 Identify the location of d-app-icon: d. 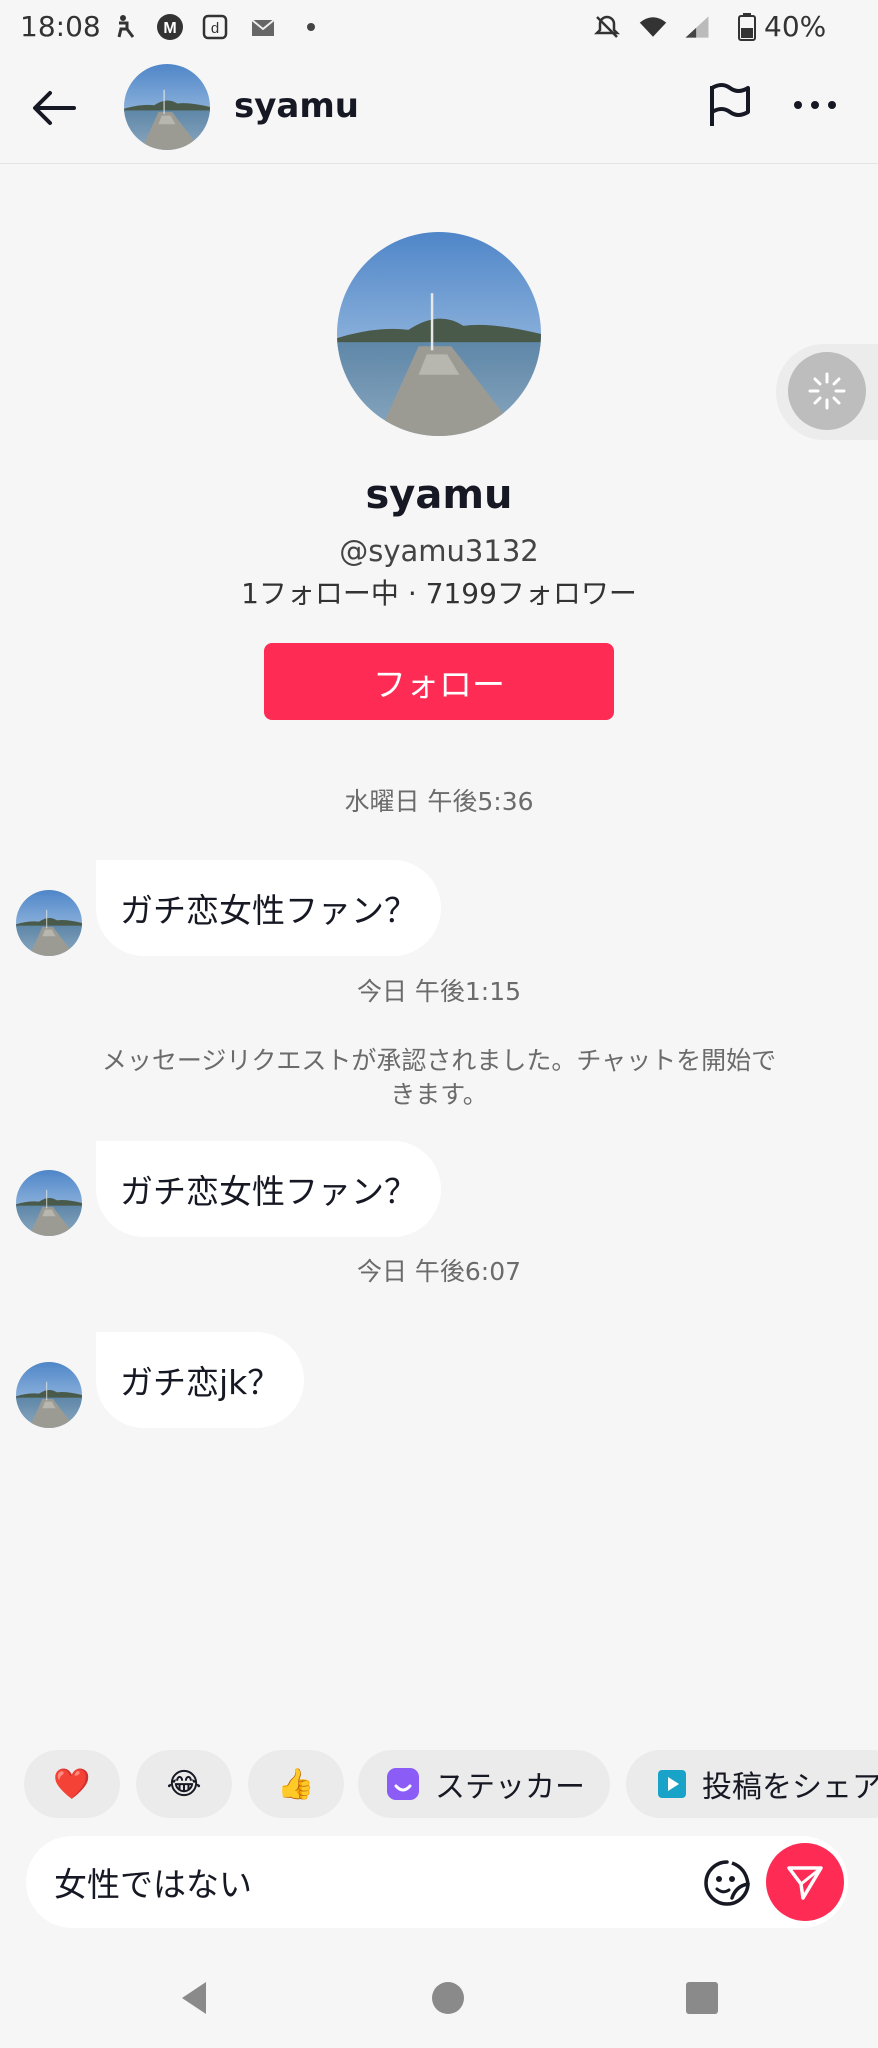
(215, 27).